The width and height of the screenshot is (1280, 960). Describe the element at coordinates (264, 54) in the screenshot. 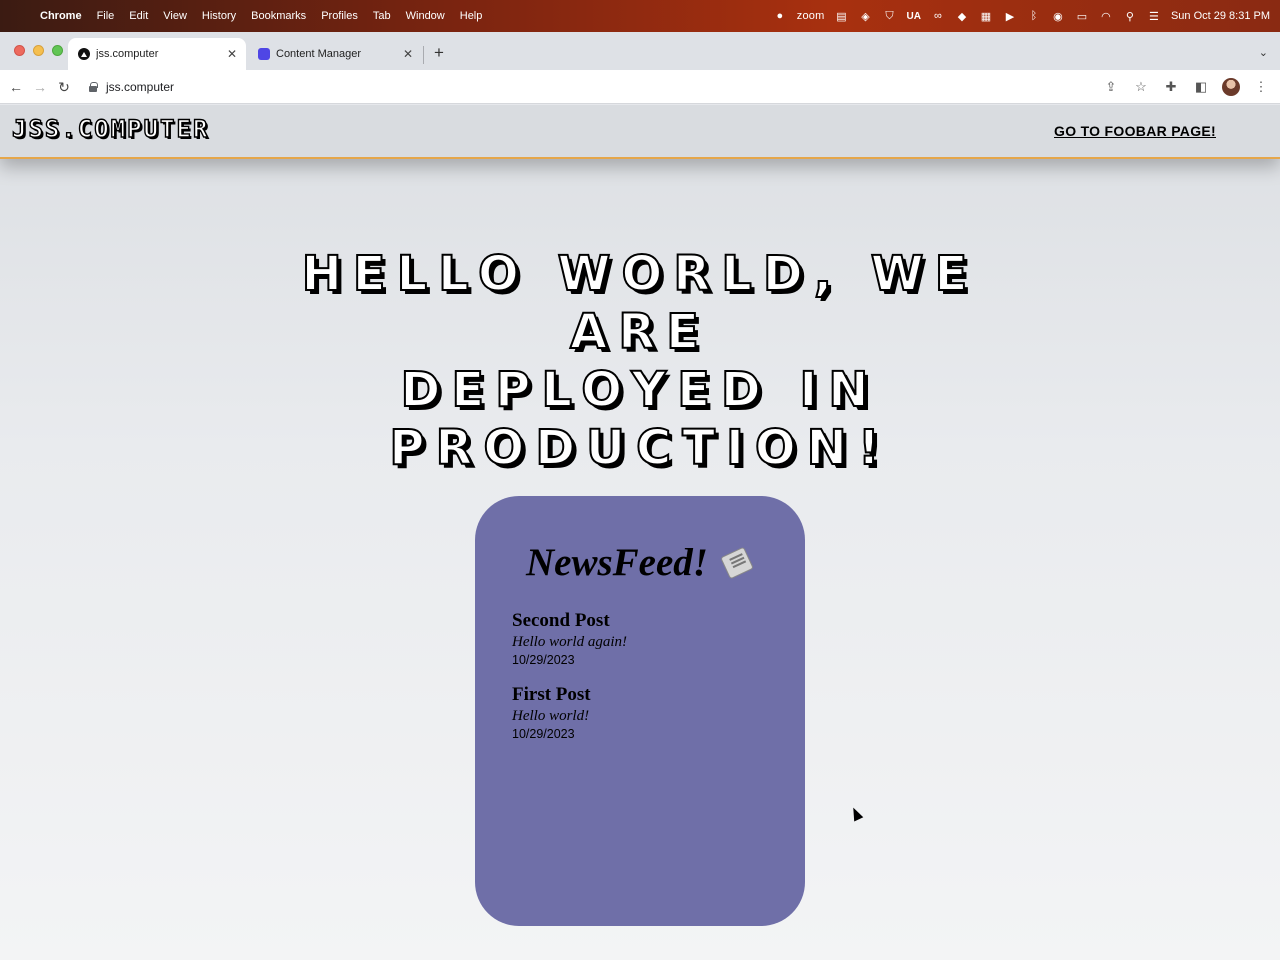

I see `content-manager-favicon-icon` at that location.